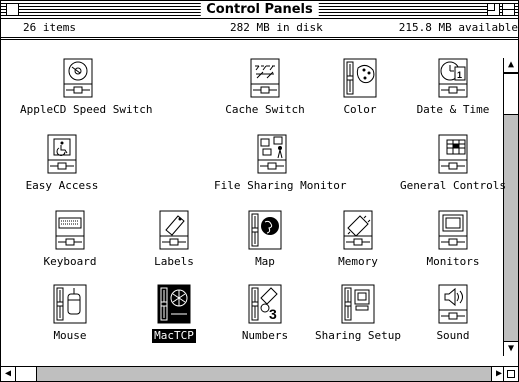 This screenshot has width=519, height=382. I want to click on header-divider, so click(259, 39).